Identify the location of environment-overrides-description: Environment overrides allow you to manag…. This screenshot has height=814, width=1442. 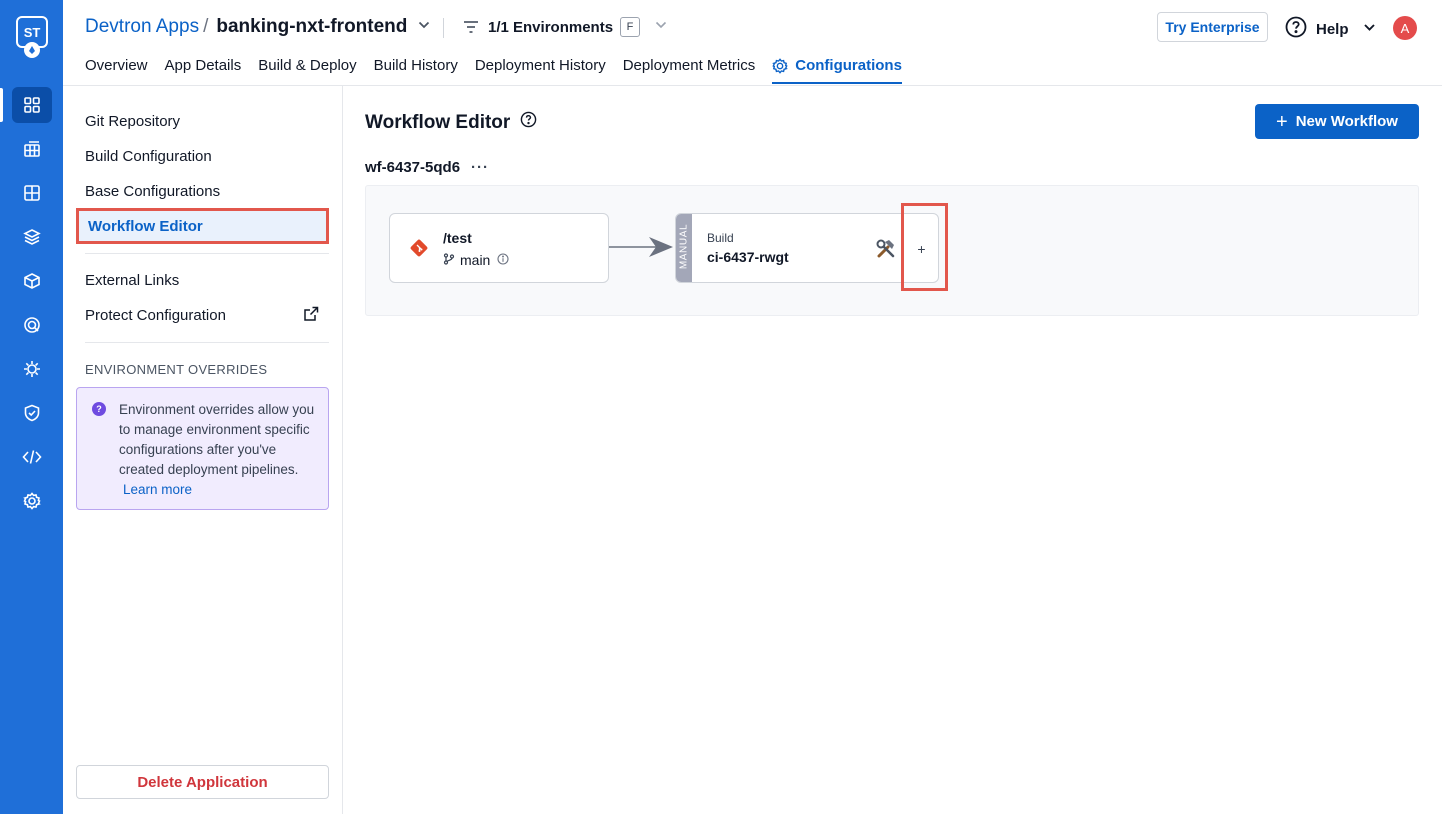
(217, 439).